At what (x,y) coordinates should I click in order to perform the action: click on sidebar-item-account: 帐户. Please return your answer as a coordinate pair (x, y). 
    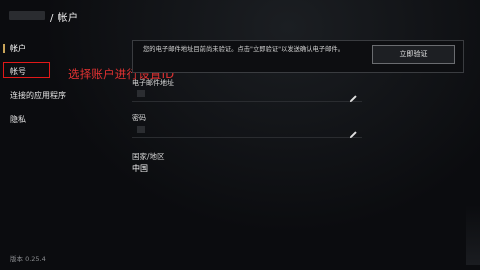
    Looking at the image, I should click on (18, 48).